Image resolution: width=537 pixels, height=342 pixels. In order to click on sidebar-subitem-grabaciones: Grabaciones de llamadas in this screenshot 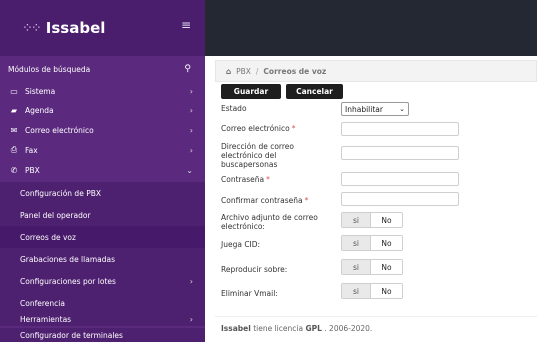, I will do `click(102, 259)`.